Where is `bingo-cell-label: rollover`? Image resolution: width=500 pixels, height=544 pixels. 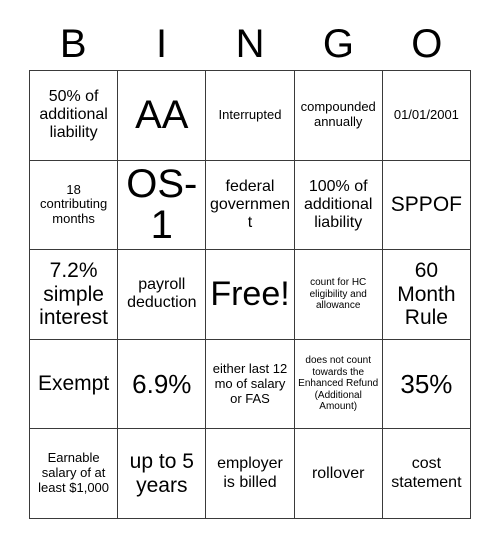
bingo-cell-label: rollover is located at coordinates (338, 473).